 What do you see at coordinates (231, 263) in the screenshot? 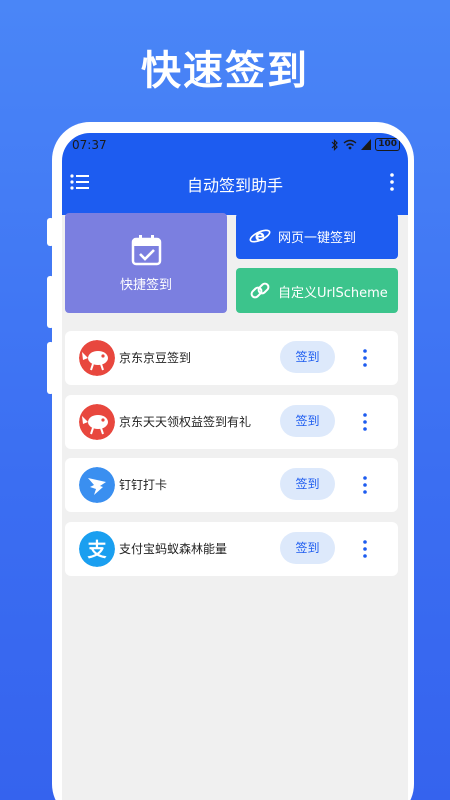
I see `action-tiles: 快捷签到 e 网页一键签到 自定义UrlScheme` at bounding box center [231, 263].